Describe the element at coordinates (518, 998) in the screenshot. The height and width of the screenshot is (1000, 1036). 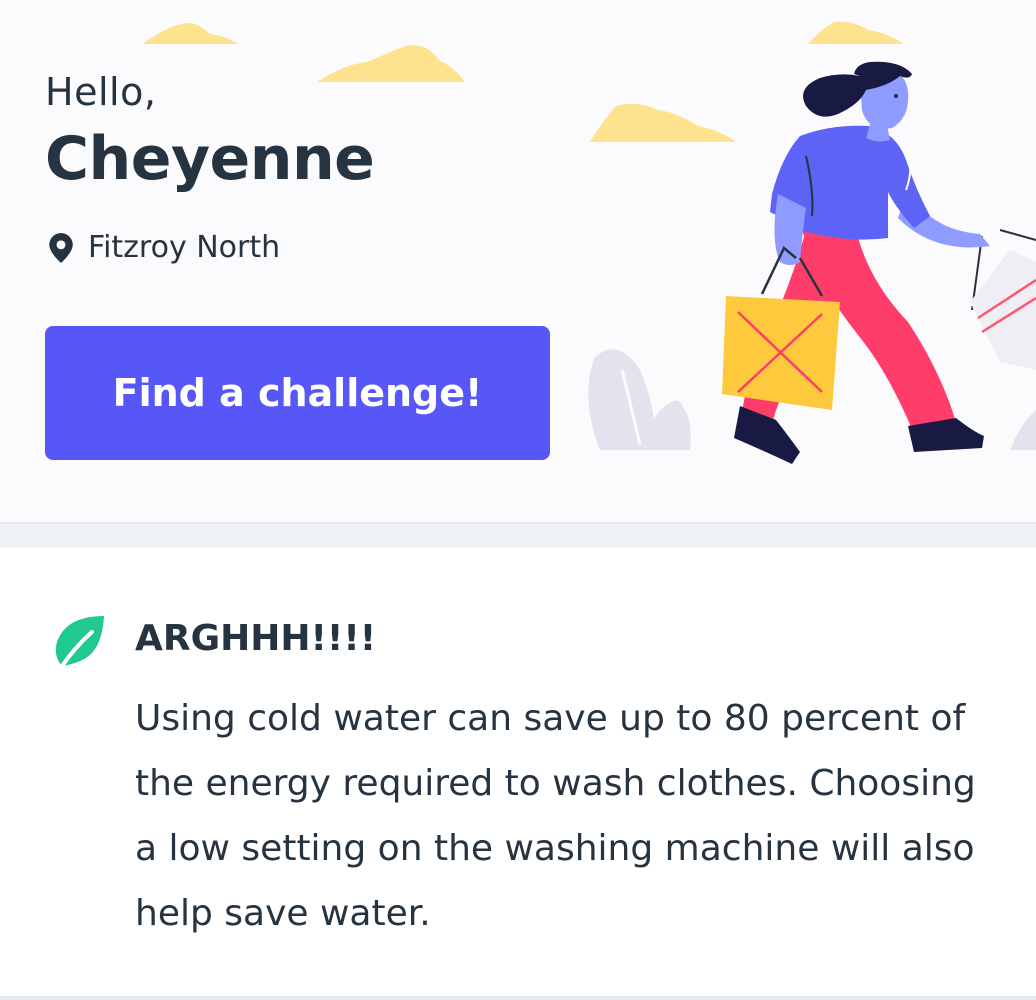
I see `bottom-divider` at that location.